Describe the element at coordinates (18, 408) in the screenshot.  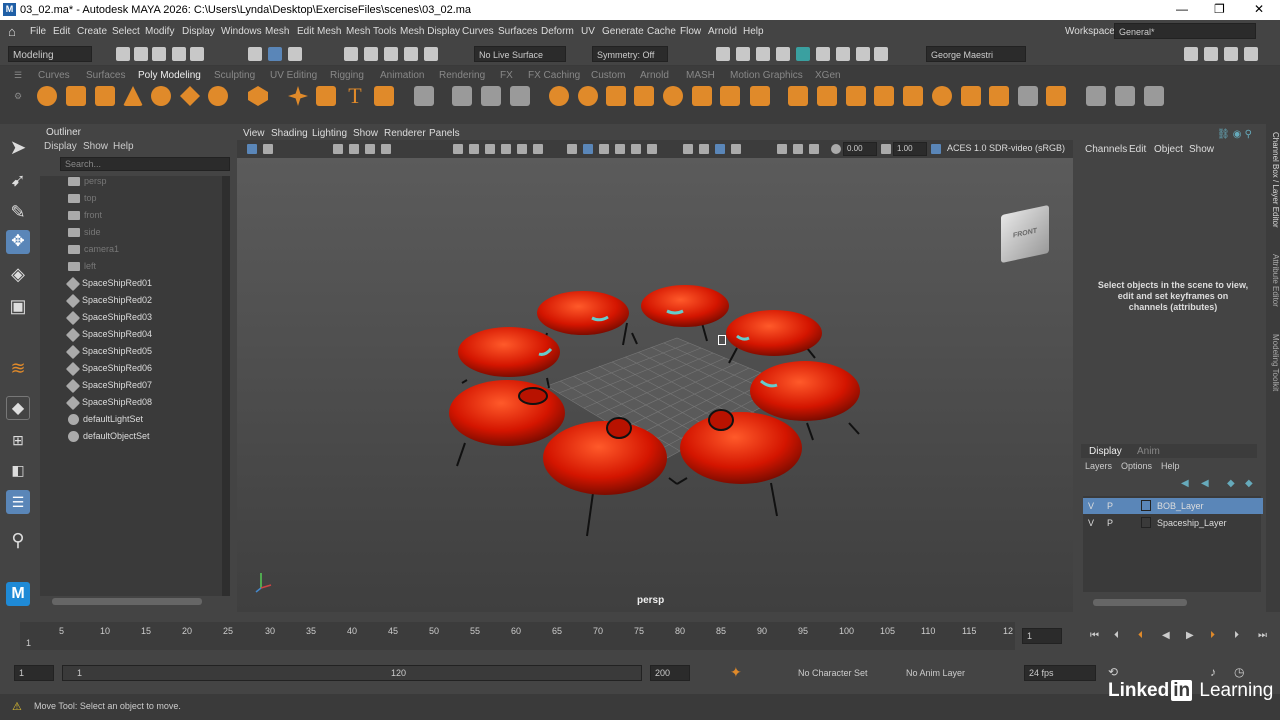
I see `single-perspective-layout-icon: ◆` at that location.